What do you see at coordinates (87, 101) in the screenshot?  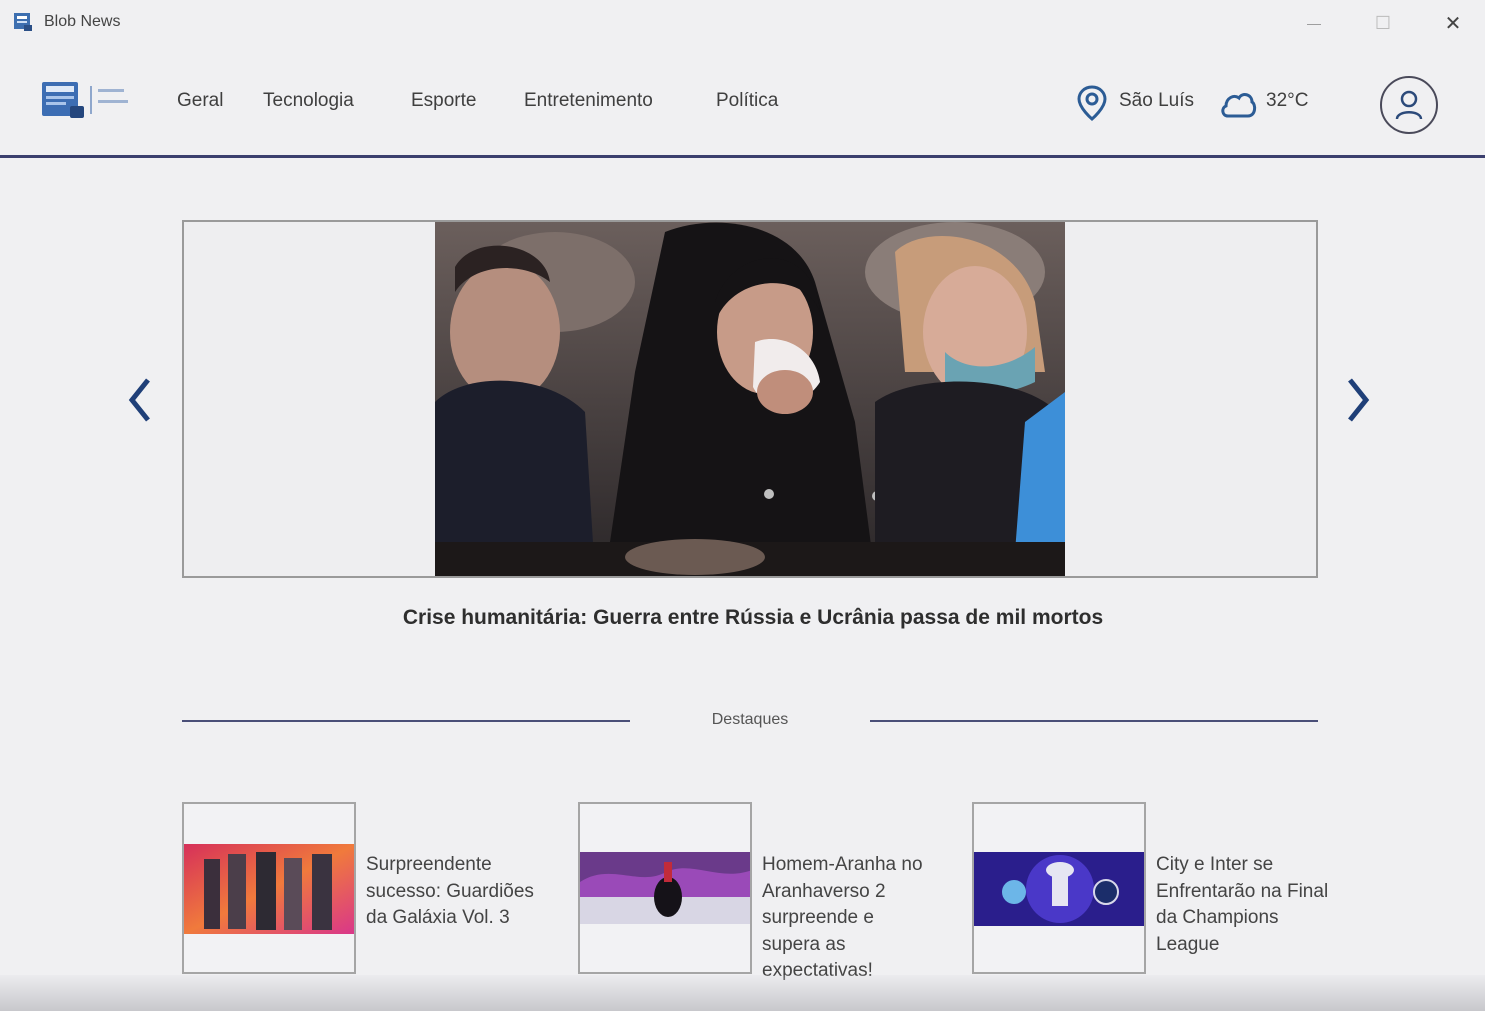 I see `blob-news-logo` at bounding box center [87, 101].